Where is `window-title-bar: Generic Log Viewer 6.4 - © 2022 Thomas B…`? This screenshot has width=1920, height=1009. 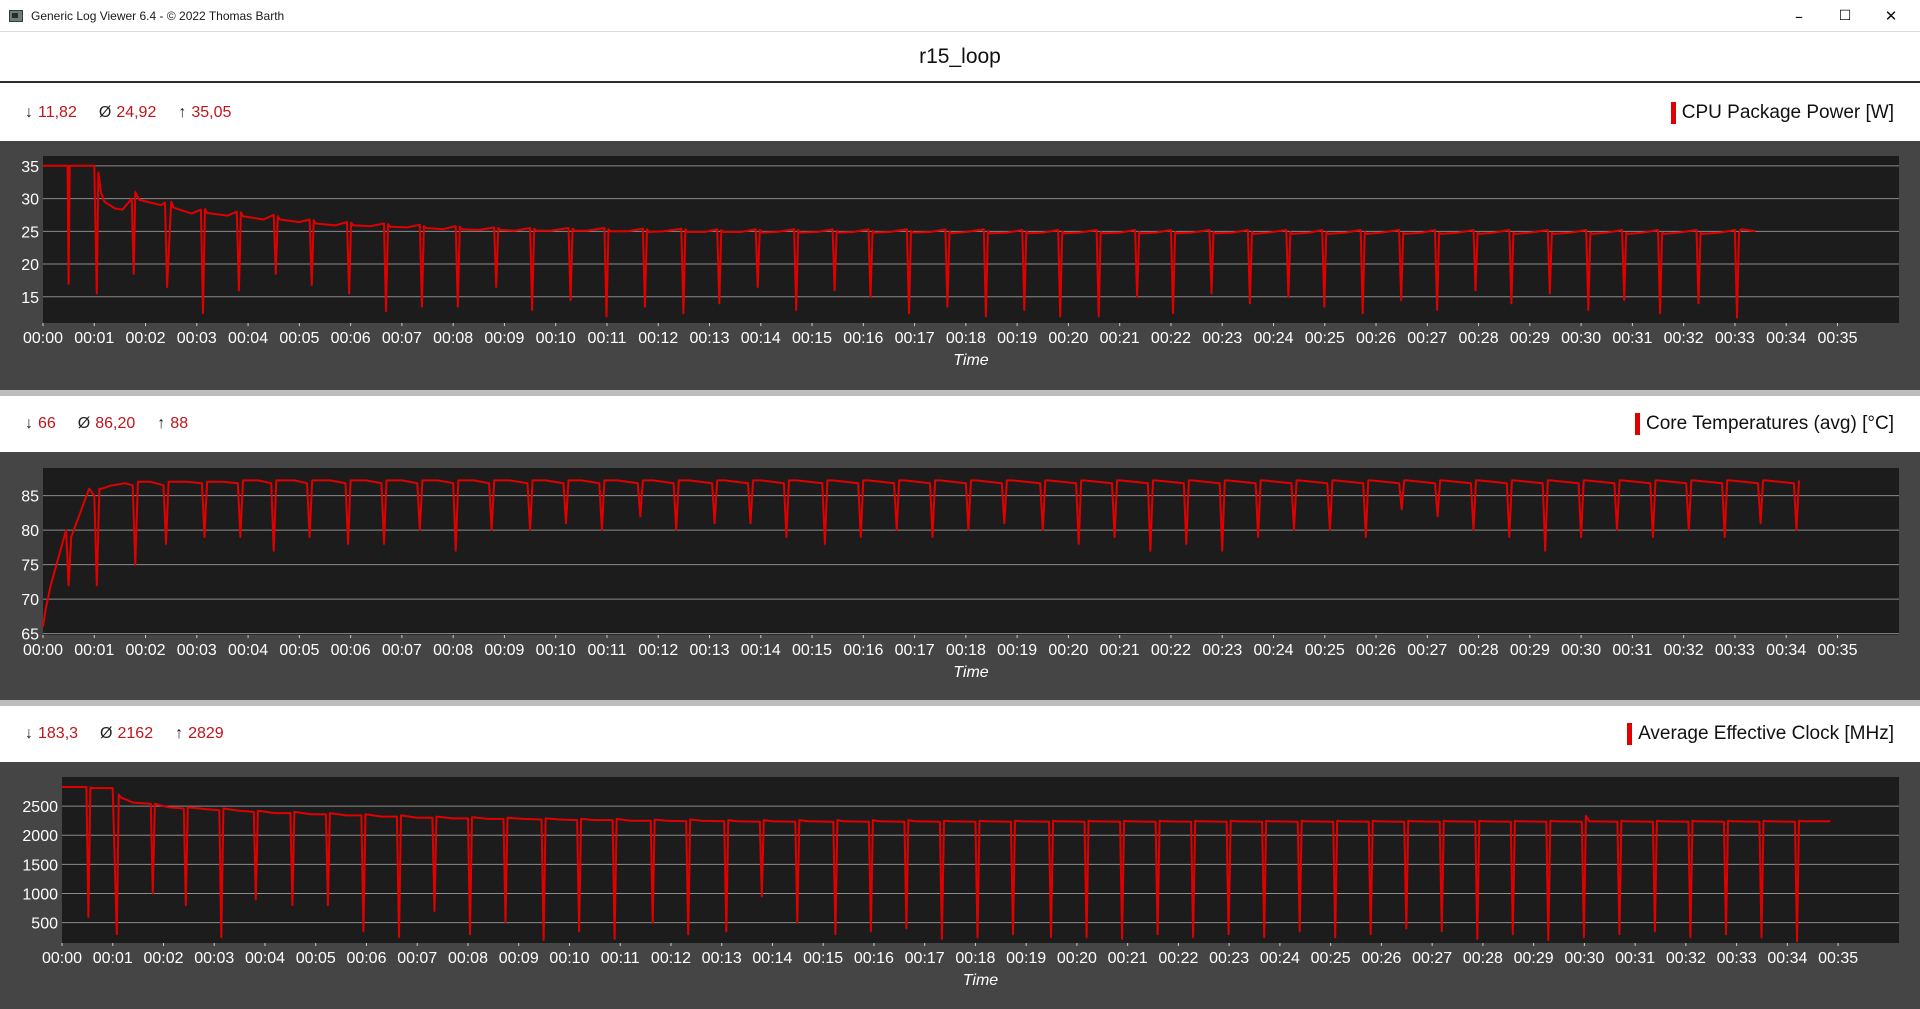 window-title-bar: Generic Log Viewer 6.4 - © 2022 Thomas B… is located at coordinates (960, 16).